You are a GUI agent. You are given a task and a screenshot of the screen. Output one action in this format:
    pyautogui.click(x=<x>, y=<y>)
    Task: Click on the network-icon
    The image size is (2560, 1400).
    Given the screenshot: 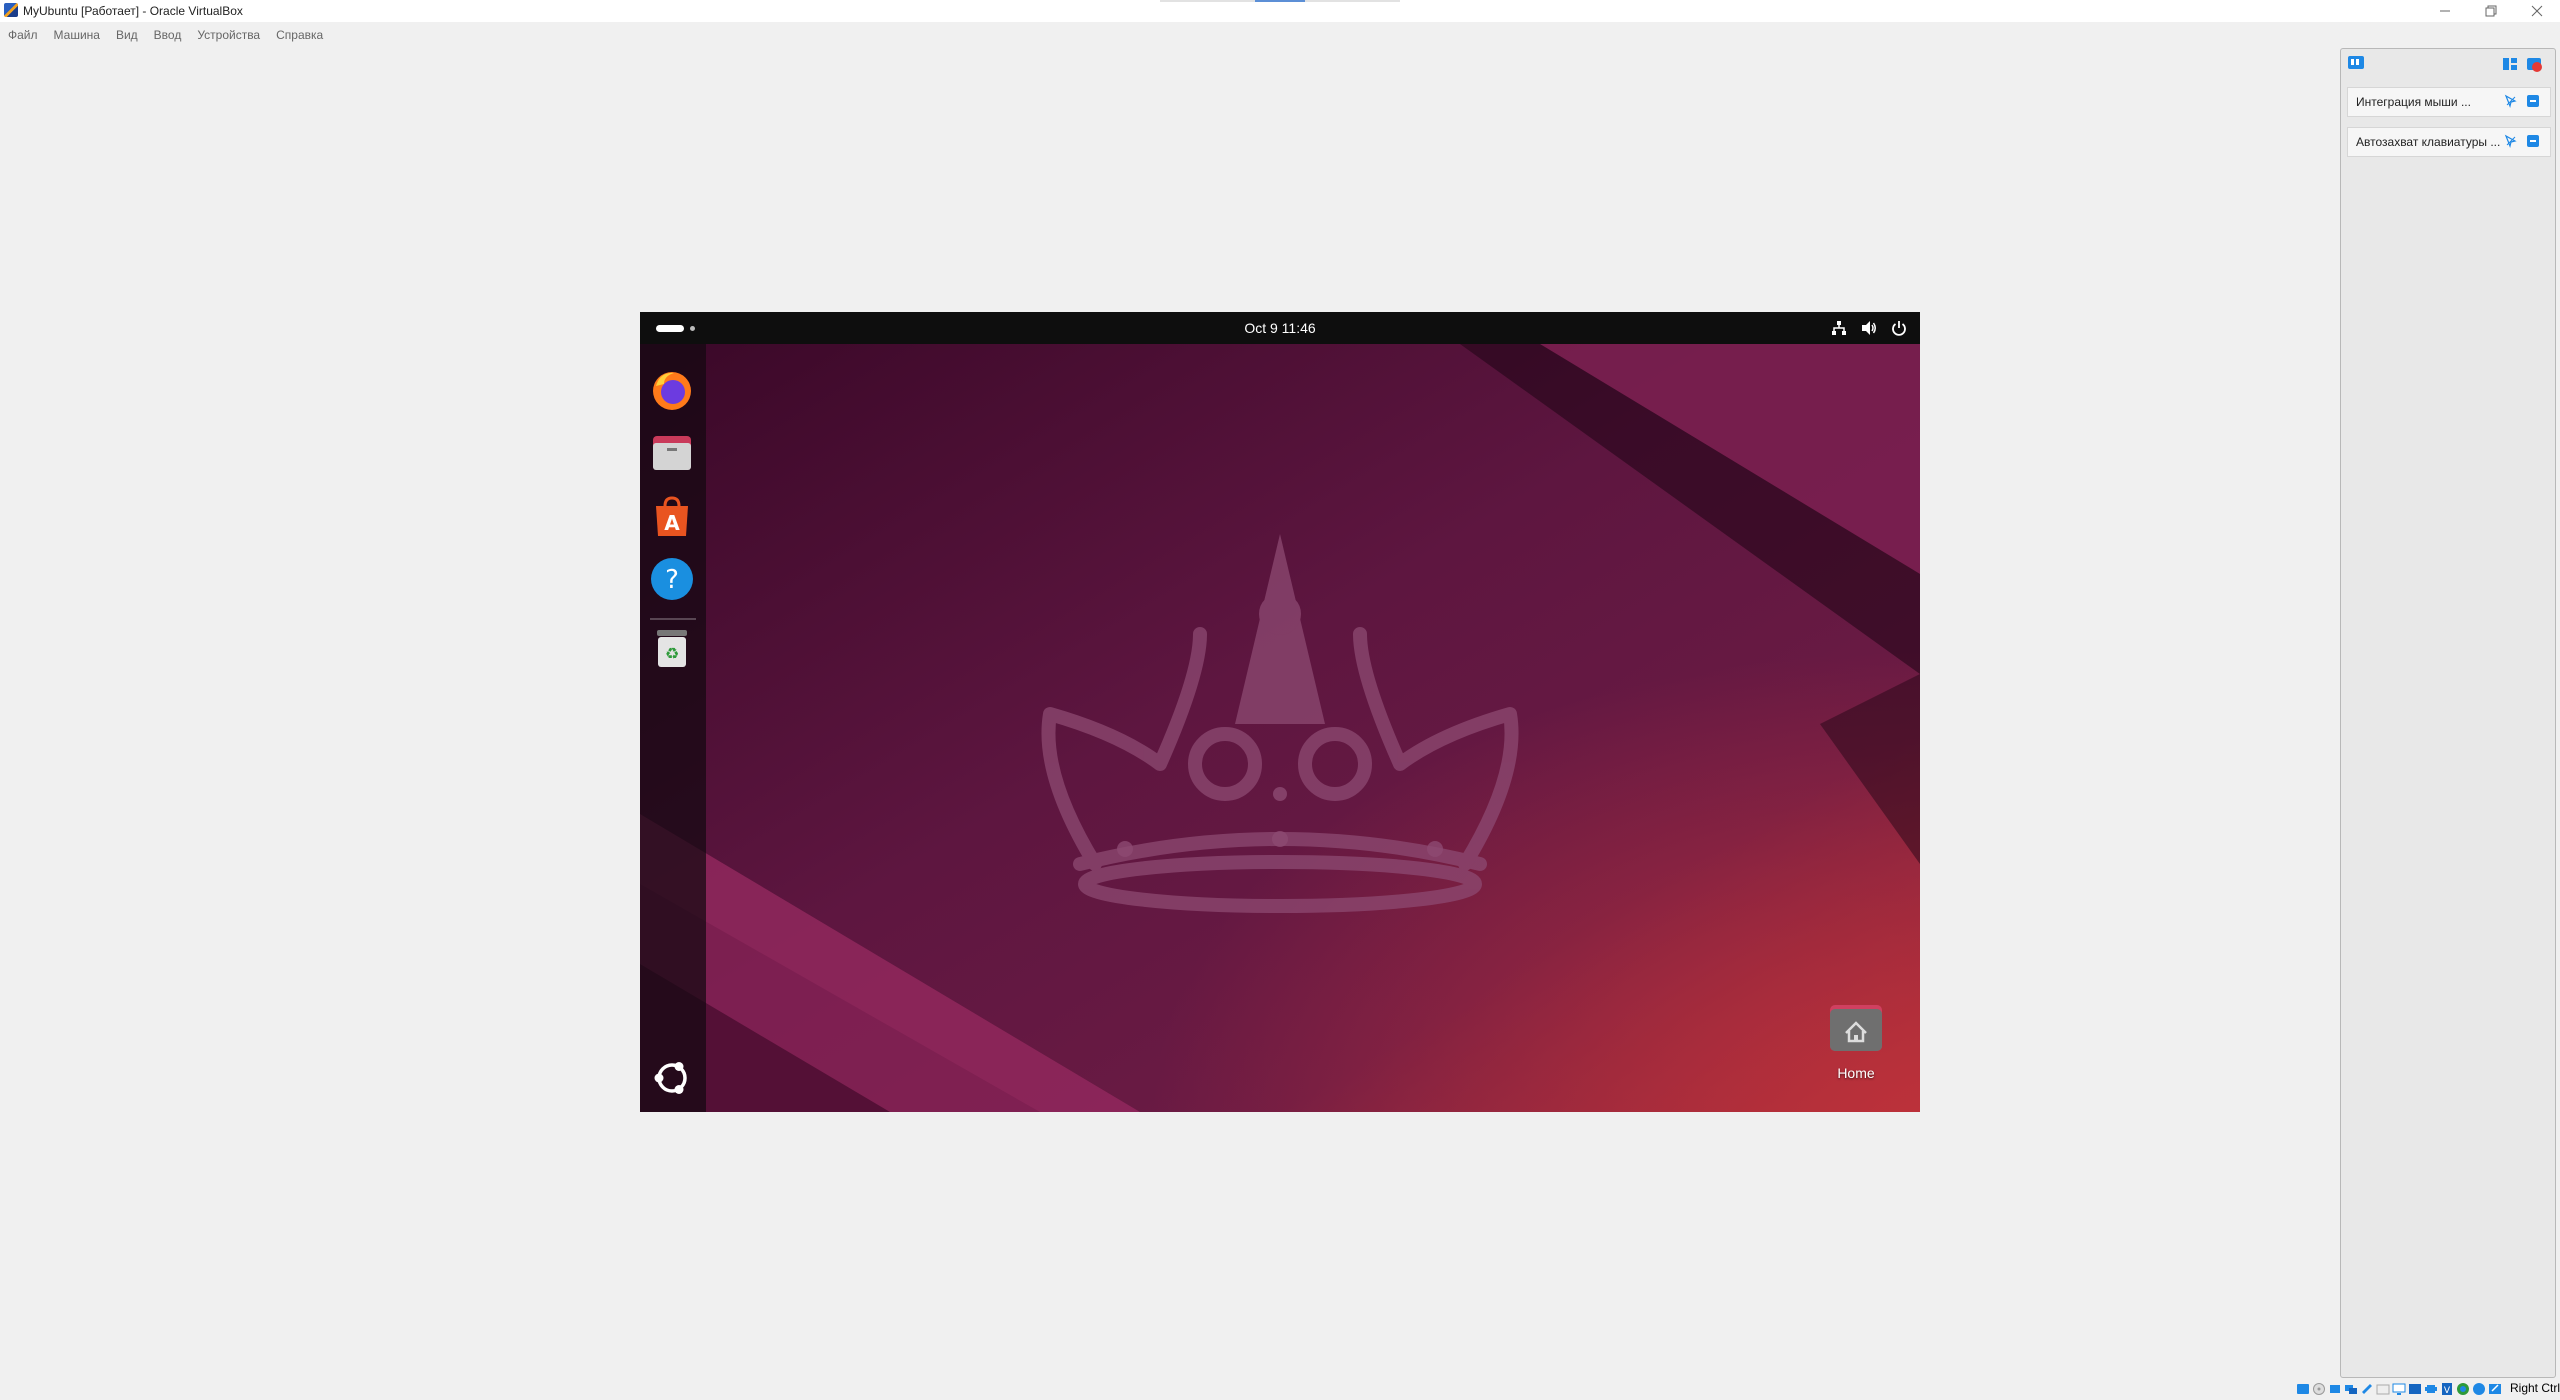 What is the action you would take?
    pyautogui.click(x=1839, y=328)
    